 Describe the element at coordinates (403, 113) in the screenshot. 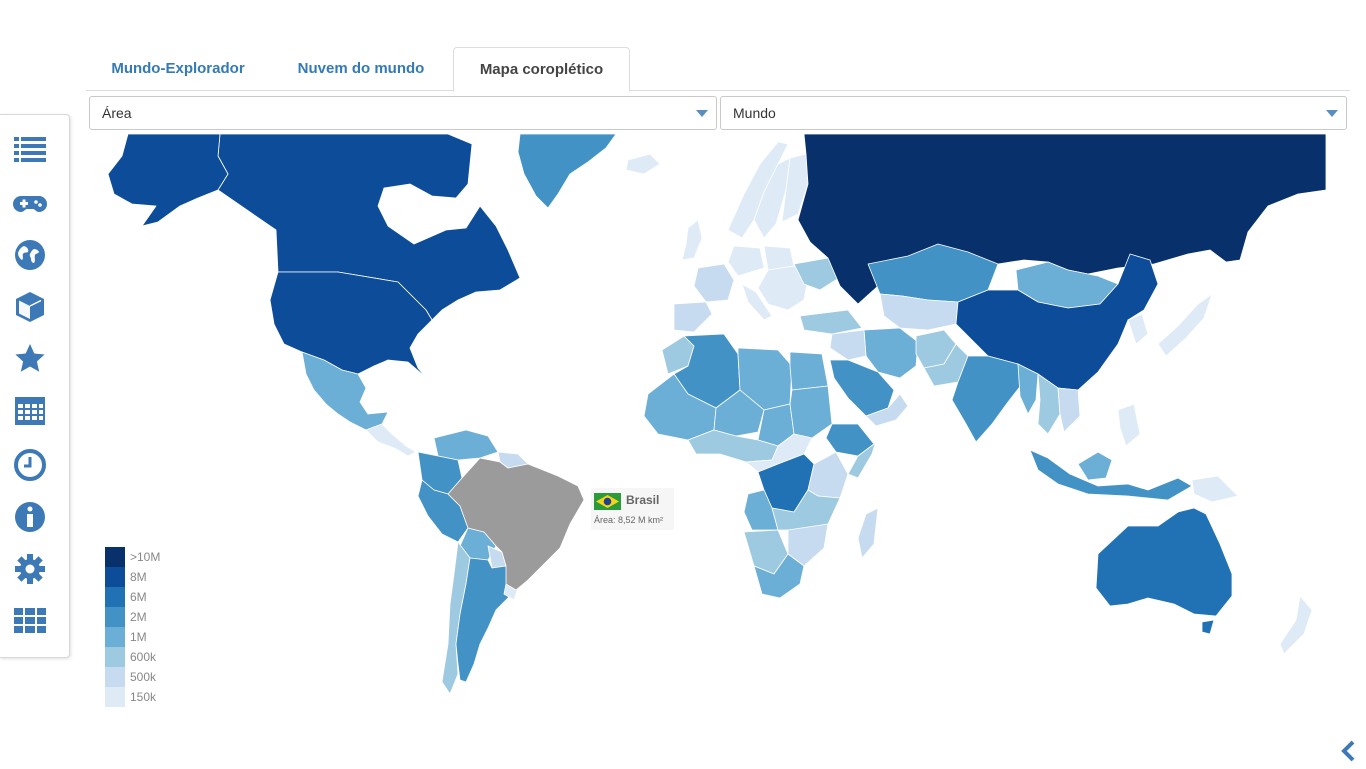

I see `metric-select: Área` at that location.